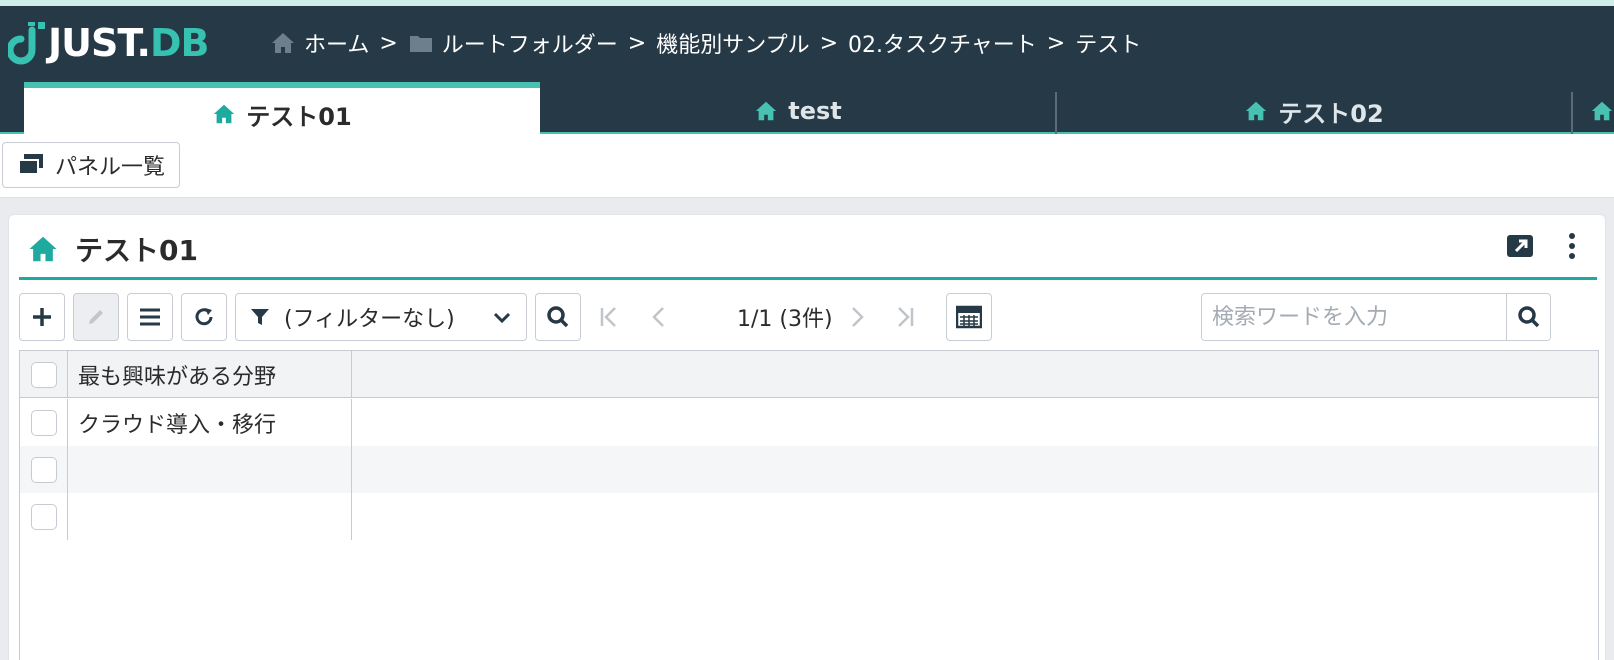 This screenshot has height=660, width=1614. I want to click on search-box, so click(1376, 317).